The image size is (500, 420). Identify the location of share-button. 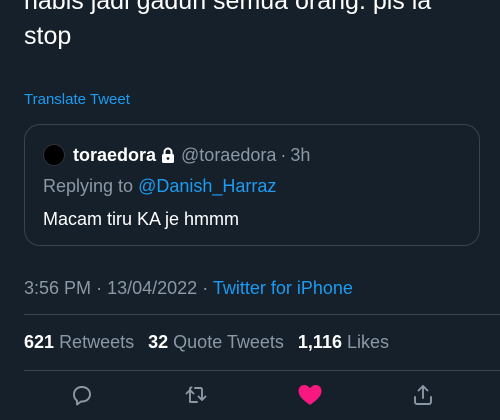
(423, 397).